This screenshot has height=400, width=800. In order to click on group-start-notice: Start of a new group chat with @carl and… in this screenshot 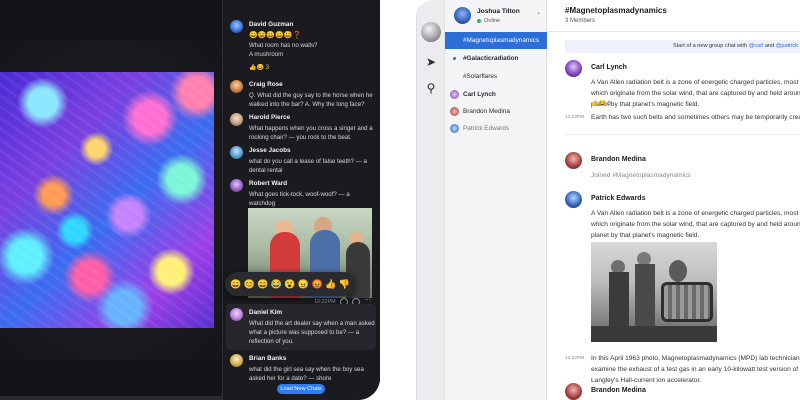, I will do `click(682, 46)`.